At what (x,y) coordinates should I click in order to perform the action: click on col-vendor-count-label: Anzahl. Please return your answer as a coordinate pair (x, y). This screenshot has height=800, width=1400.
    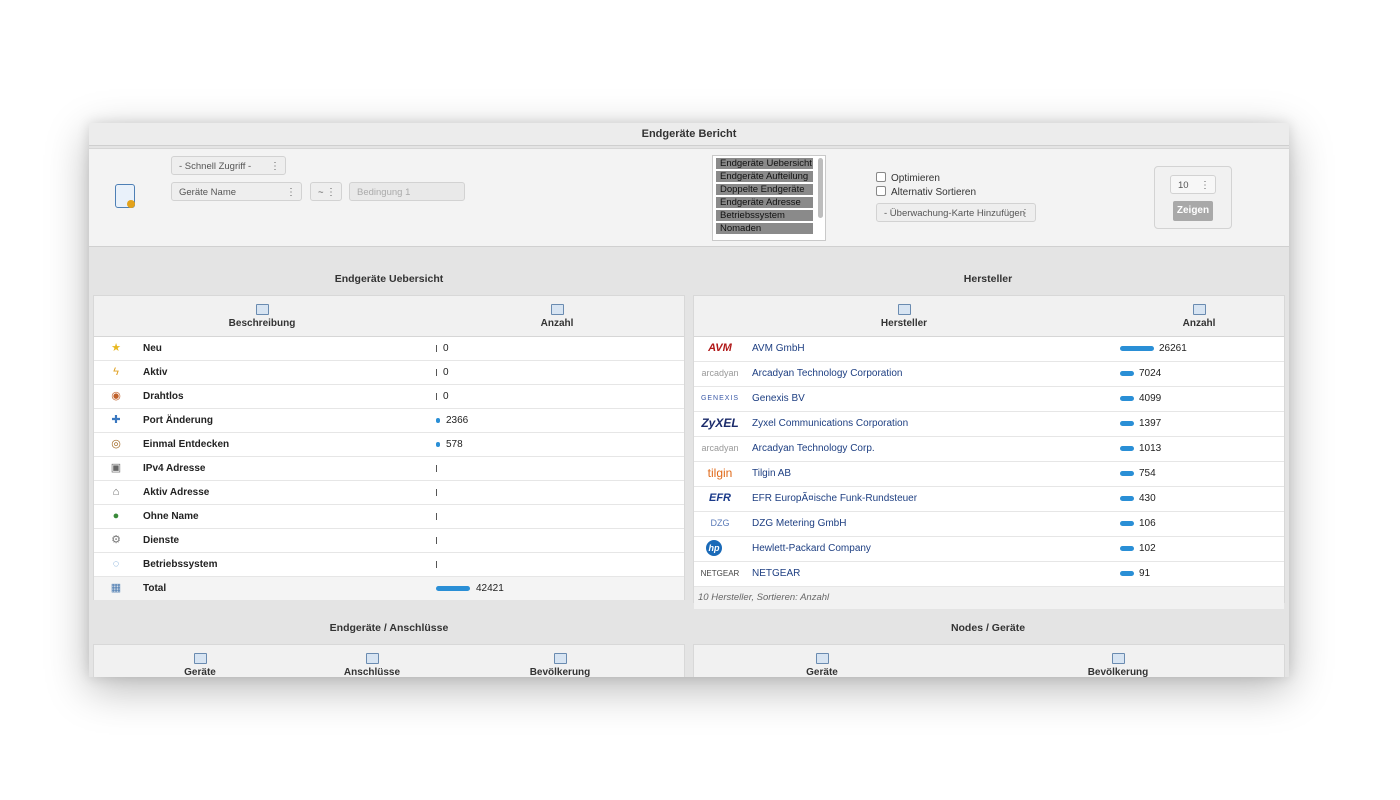
    Looking at the image, I should click on (1199, 323).